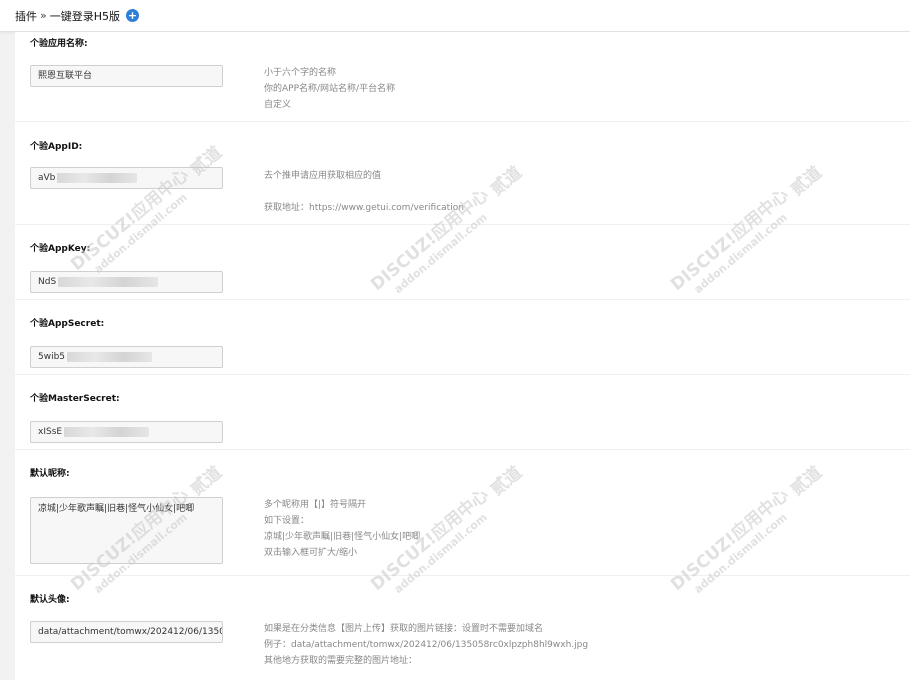 The width and height of the screenshot is (910, 680). I want to click on breadcrumb: 插件 » 一键登录H5版 +, so click(455, 16).